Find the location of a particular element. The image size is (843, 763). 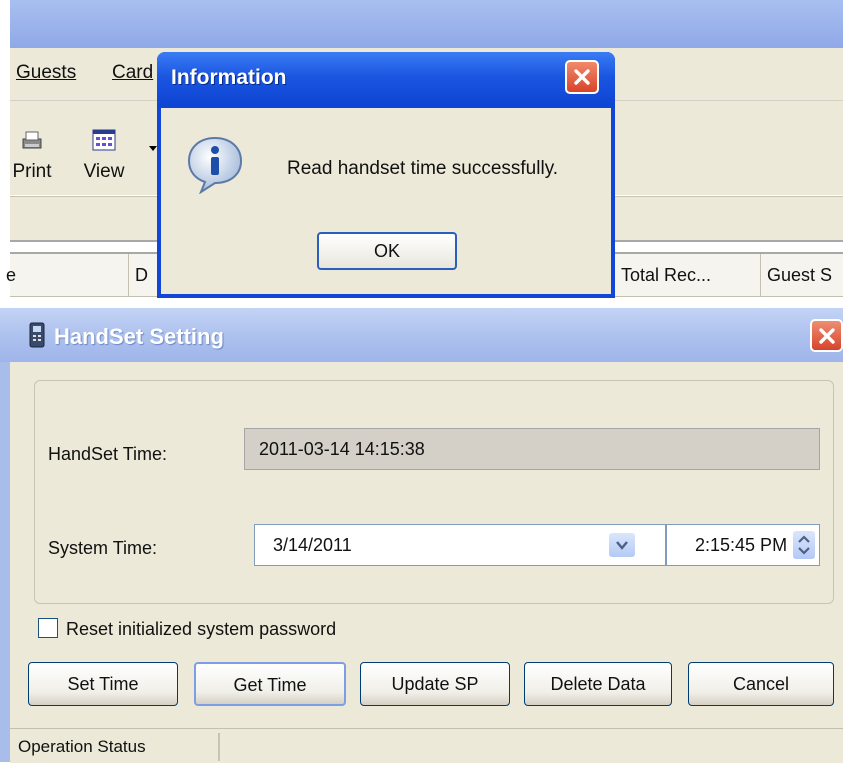

spin-arrows-icon is located at coordinates (804, 545).